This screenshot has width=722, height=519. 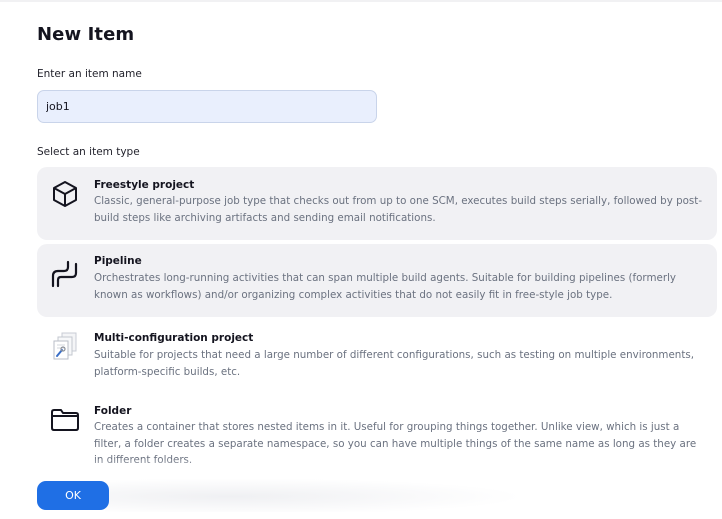 What do you see at coordinates (207, 106) in the screenshot?
I see `item-name-input` at bounding box center [207, 106].